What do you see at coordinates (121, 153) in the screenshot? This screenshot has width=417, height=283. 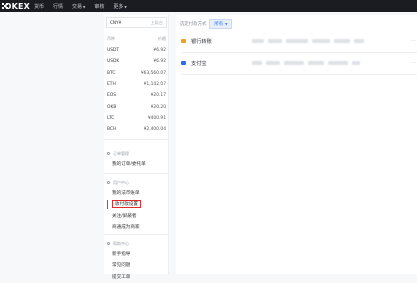 I see `group-title-text: 订单管理` at bounding box center [121, 153].